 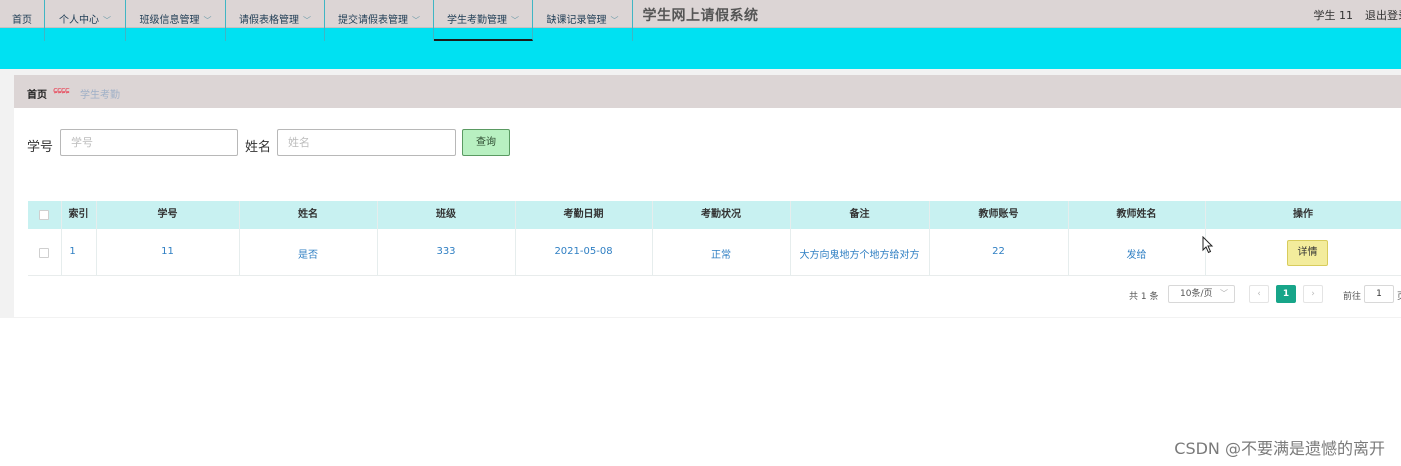 What do you see at coordinates (258, 147) in the screenshot?
I see `name-label: 姓名` at bounding box center [258, 147].